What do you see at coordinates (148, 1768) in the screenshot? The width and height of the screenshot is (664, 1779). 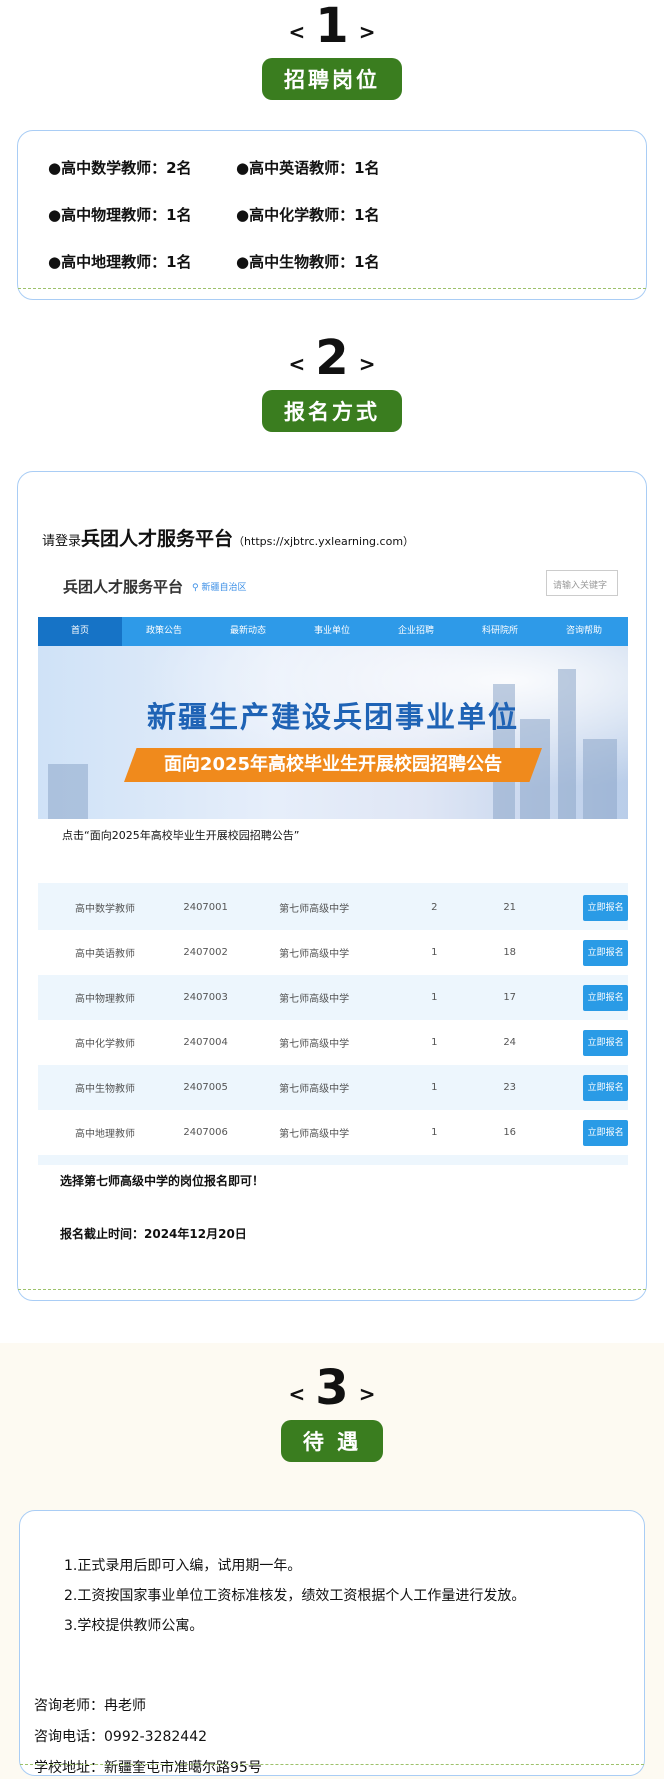 I see `school-address: 学校地址：新疆奎屯市准噶尔路95号` at bounding box center [148, 1768].